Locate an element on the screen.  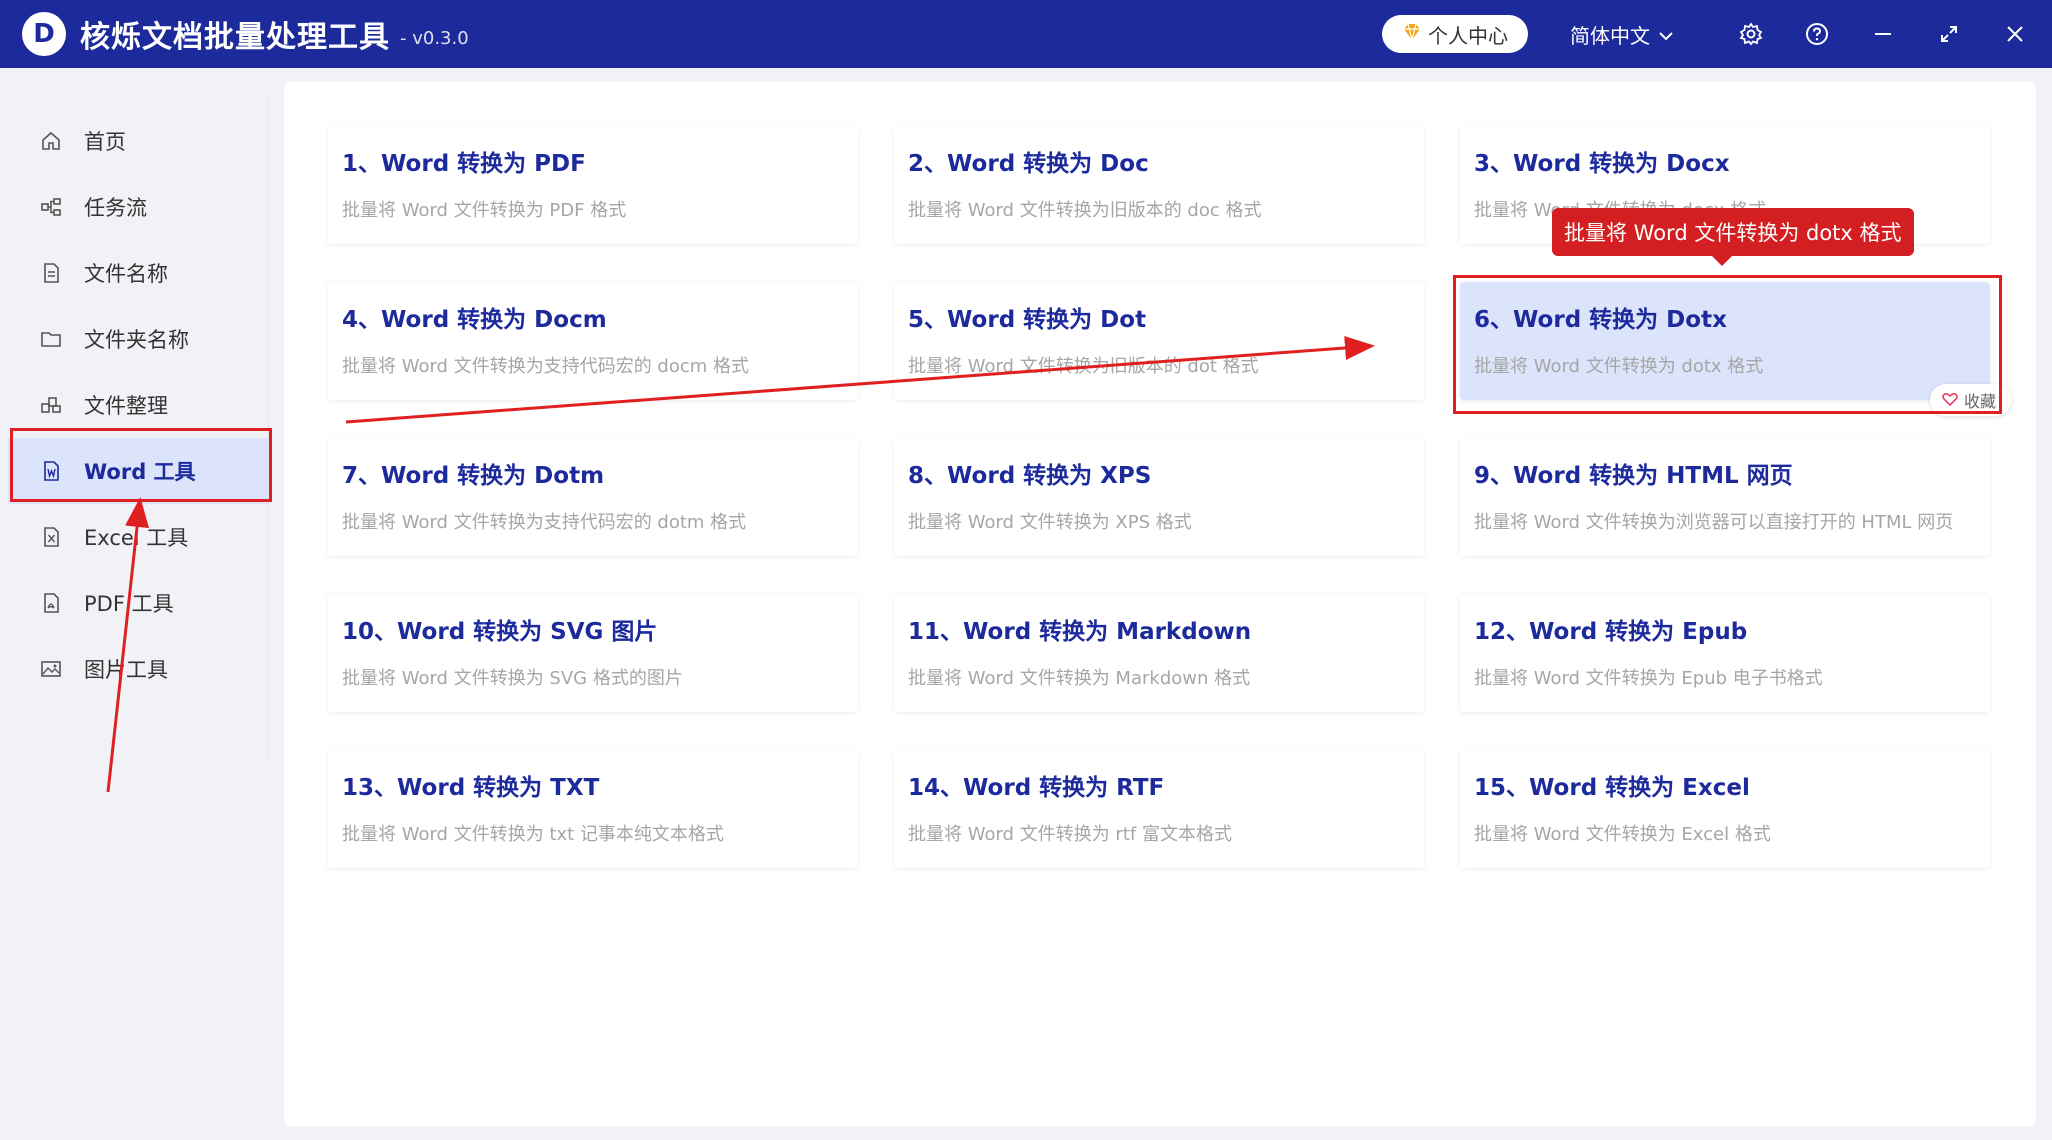
card-title: 1、Word 转换为 PDF is located at coordinates (464, 164).